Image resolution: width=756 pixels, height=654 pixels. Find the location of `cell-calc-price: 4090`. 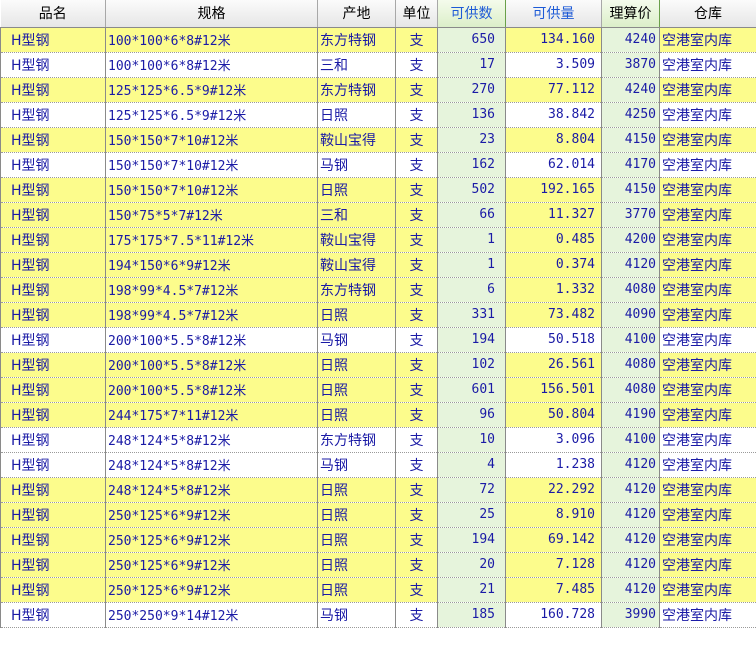

cell-calc-price: 4090 is located at coordinates (630, 315).